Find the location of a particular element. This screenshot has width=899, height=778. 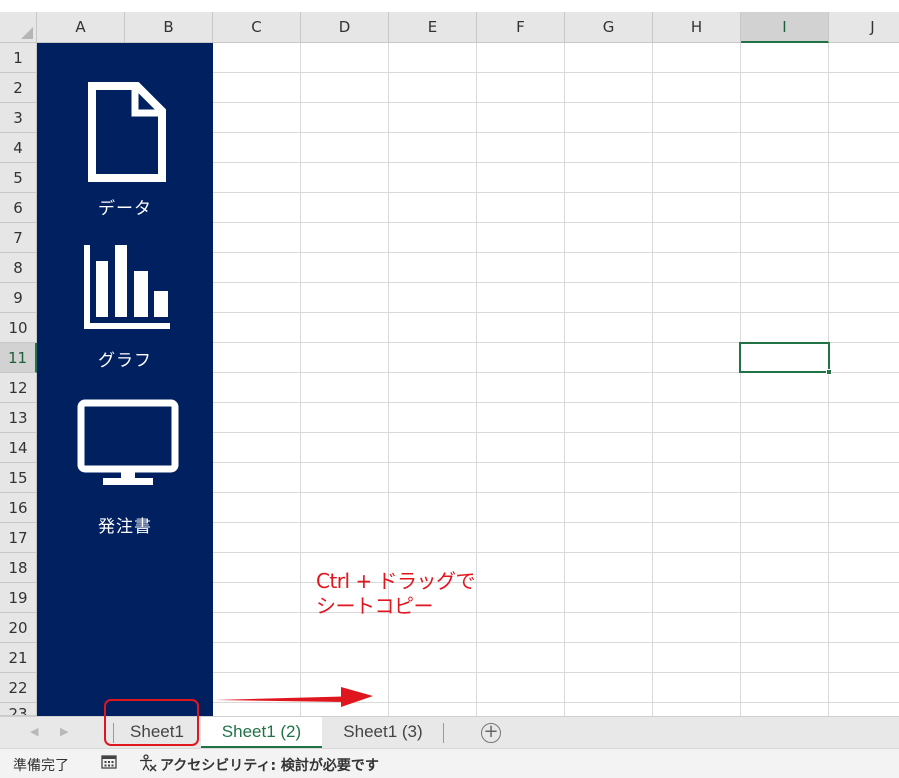

panel-item-data is located at coordinates (125, 133).